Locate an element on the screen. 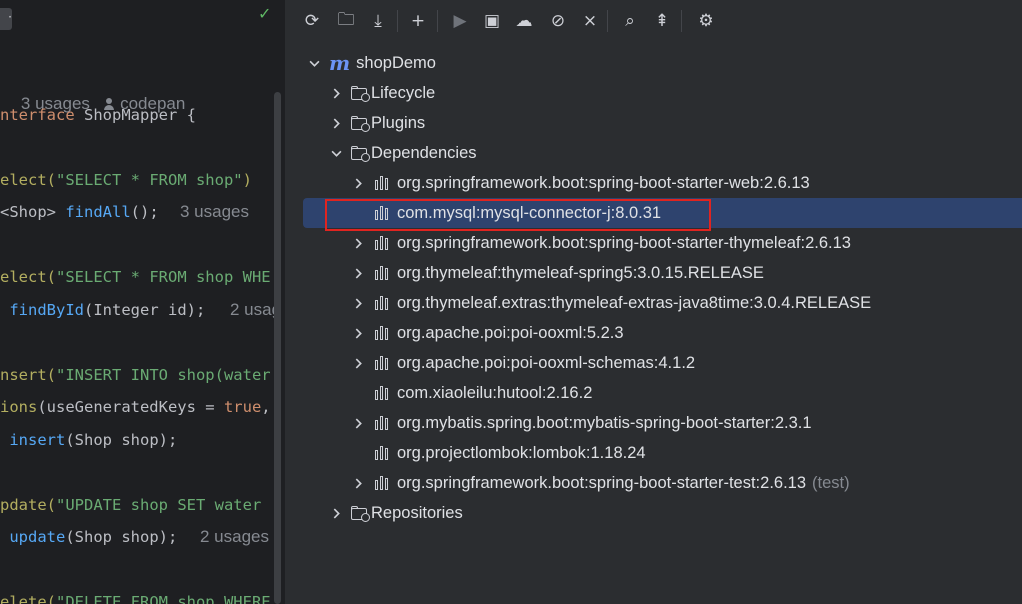 This screenshot has width=1022, height=604. dependency-item: com.mysql:mysql-connector-j:8.0.31 is located at coordinates (662, 213).